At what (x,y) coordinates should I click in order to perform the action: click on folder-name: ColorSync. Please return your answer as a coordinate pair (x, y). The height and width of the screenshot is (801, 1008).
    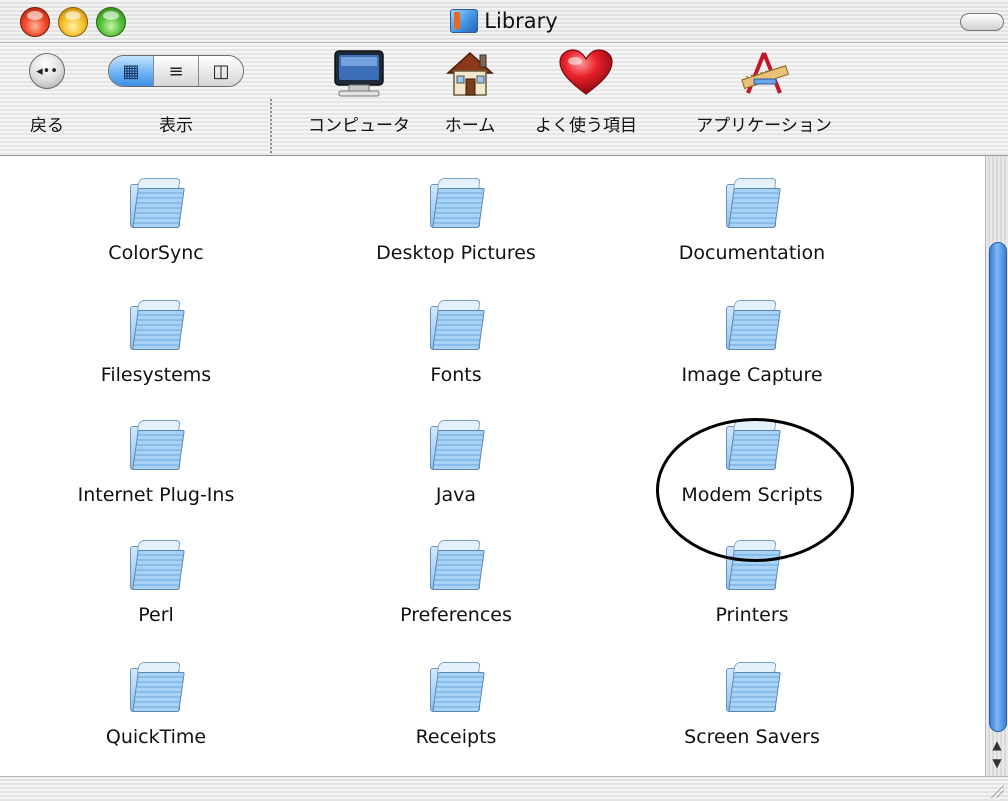
    Looking at the image, I should click on (156, 253).